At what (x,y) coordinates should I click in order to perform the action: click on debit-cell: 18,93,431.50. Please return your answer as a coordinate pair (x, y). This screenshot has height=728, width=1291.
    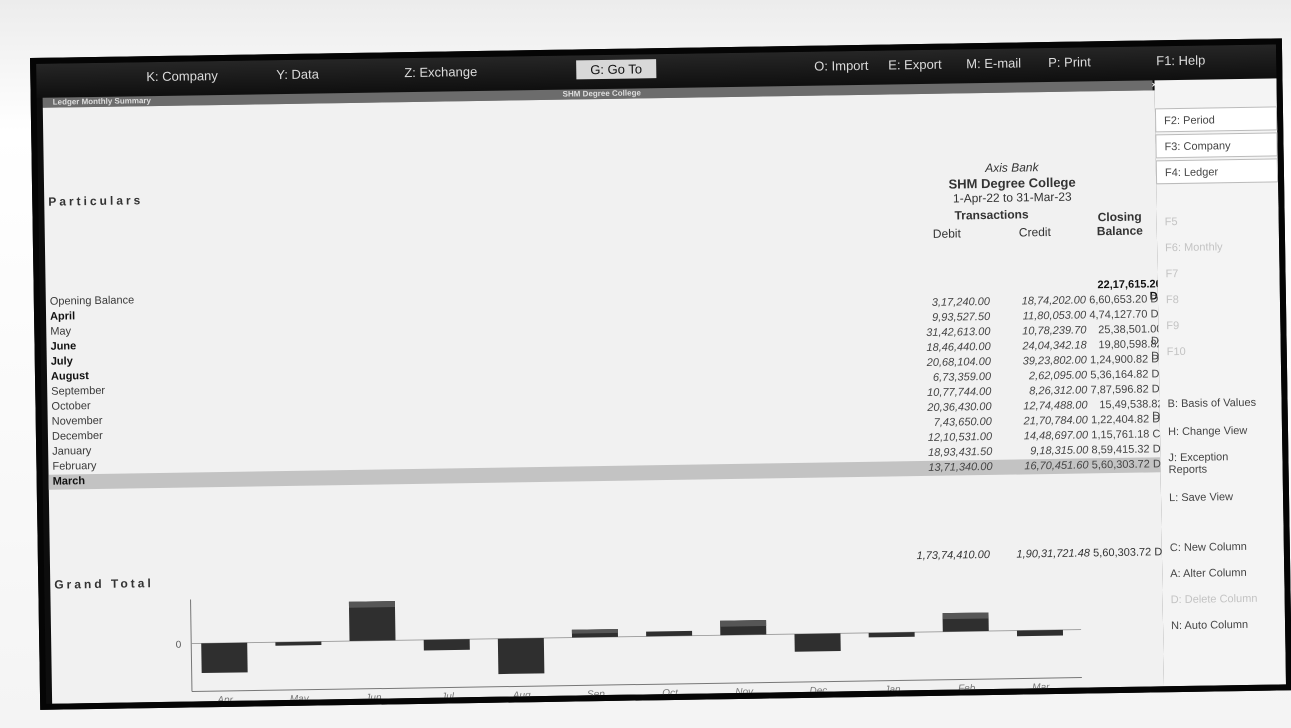
    Looking at the image, I should click on (960, 452).